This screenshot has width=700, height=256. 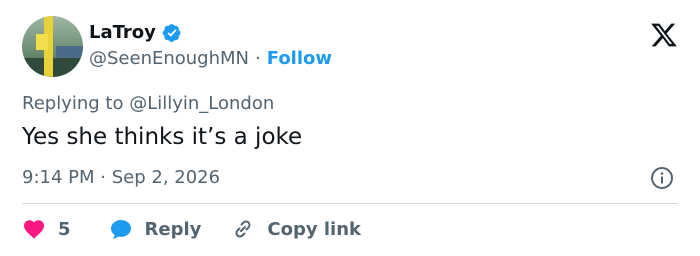 I want to click on copy-link-label: Copy link, so click(x=314, y=229).